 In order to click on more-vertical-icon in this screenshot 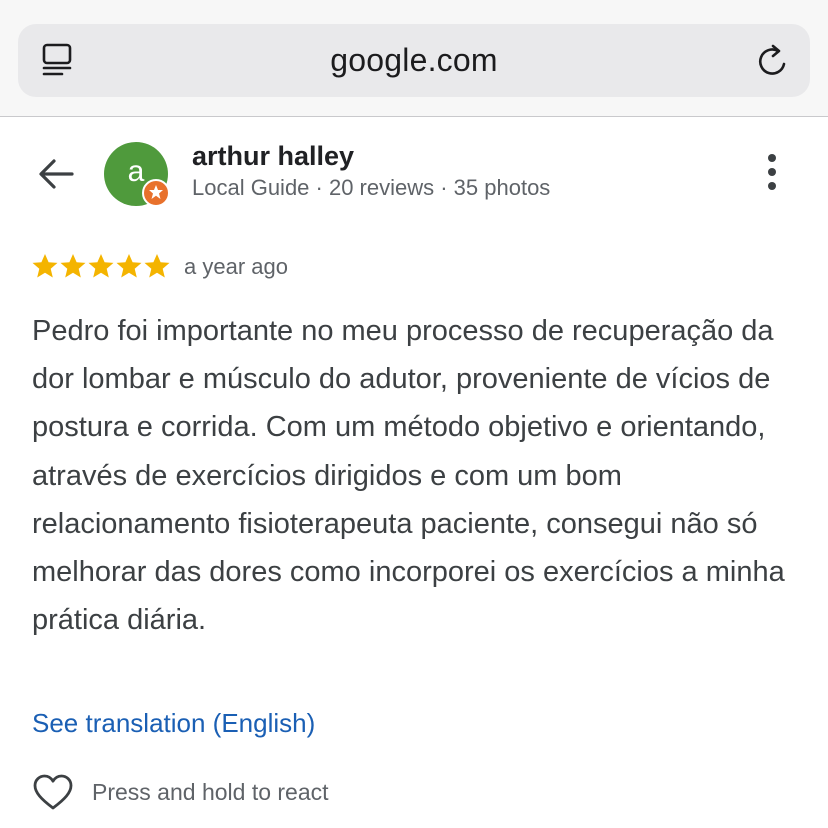, I will do `click(772, 172)`.